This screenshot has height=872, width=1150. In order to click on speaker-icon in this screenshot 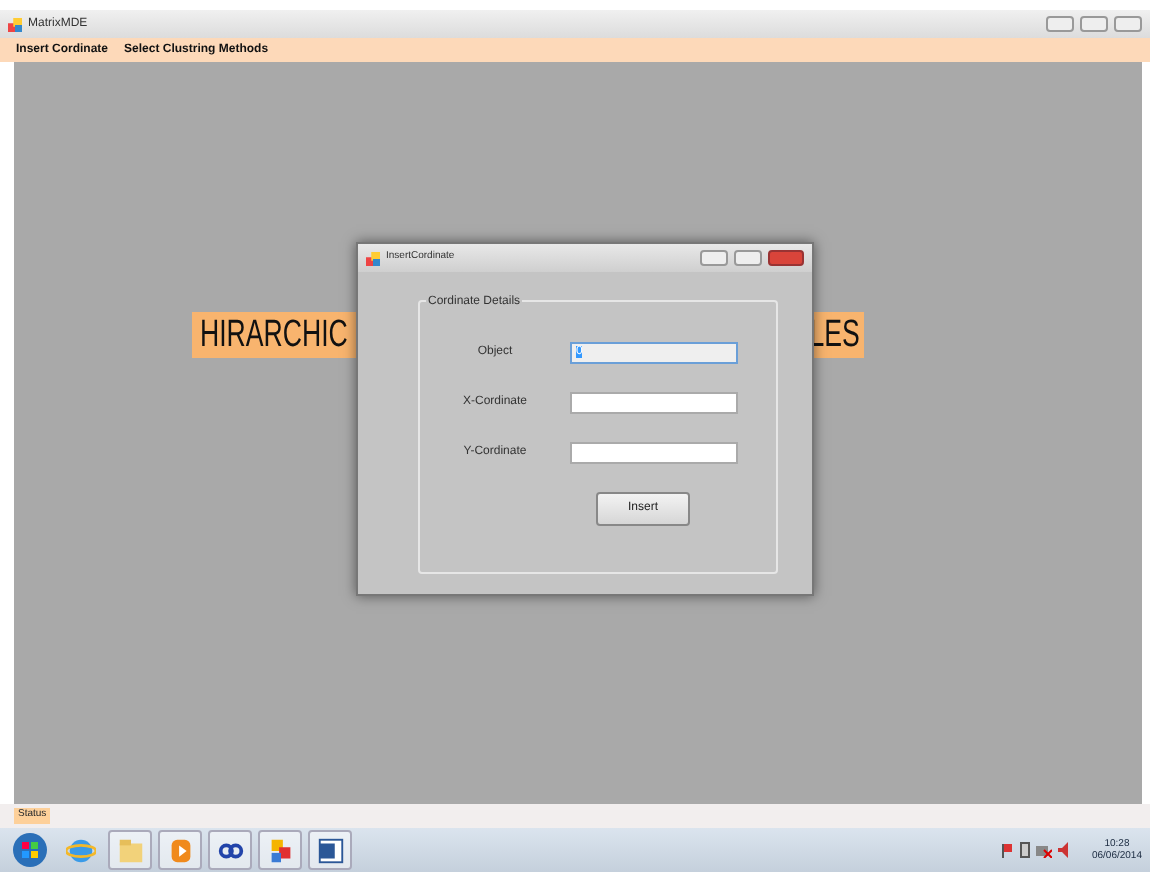, I will do `click(1065, 850)`.